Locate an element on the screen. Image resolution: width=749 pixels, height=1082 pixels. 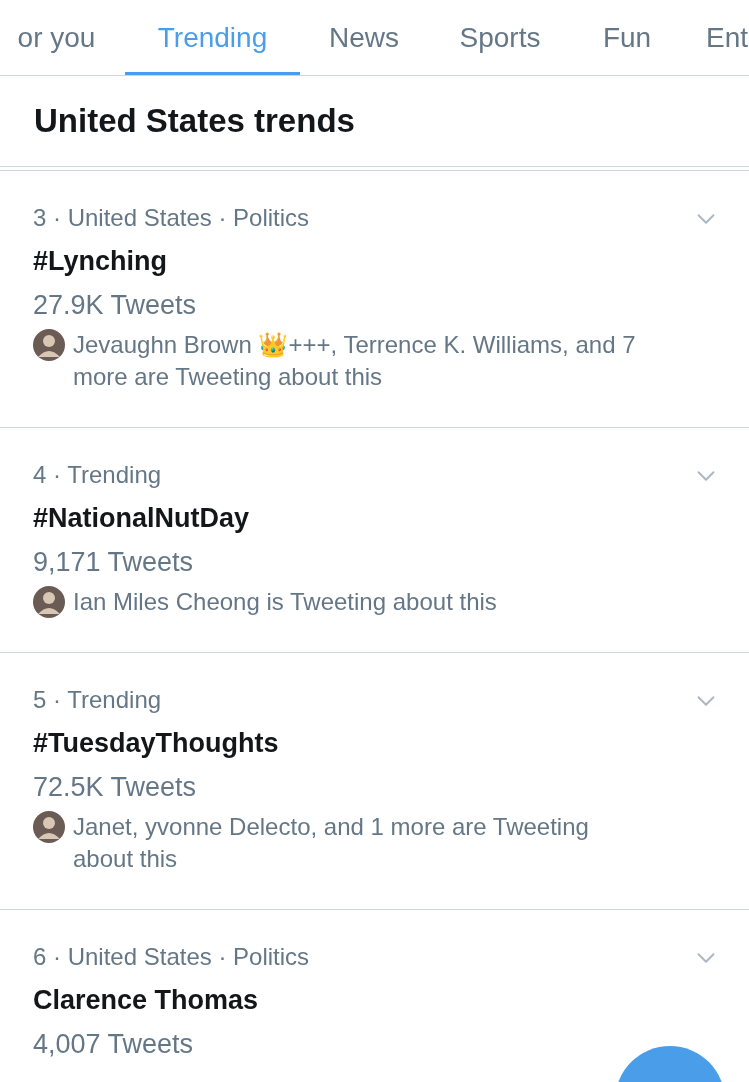
tab: News is located at coordinates (364, 37).